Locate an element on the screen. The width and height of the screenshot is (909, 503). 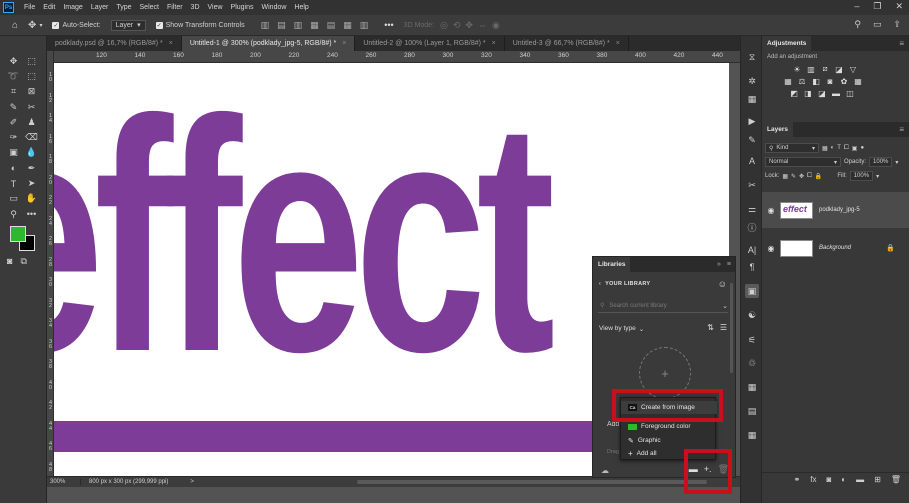
path-select-icon: ➤ is located at coordinates (31, 183).